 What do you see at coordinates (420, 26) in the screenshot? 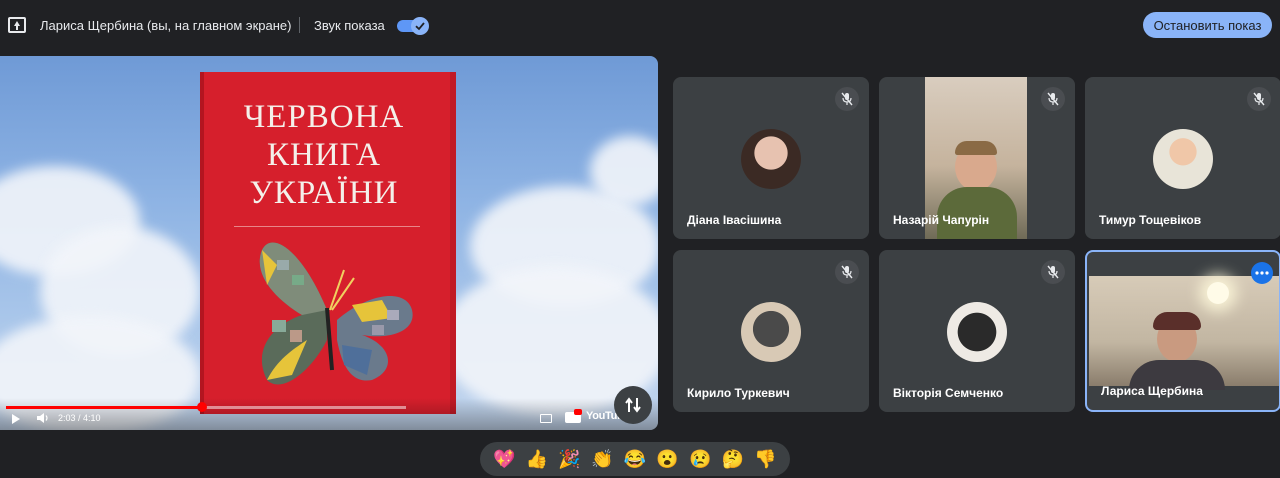
I see `check-icon` at bounding box center [420, 26].